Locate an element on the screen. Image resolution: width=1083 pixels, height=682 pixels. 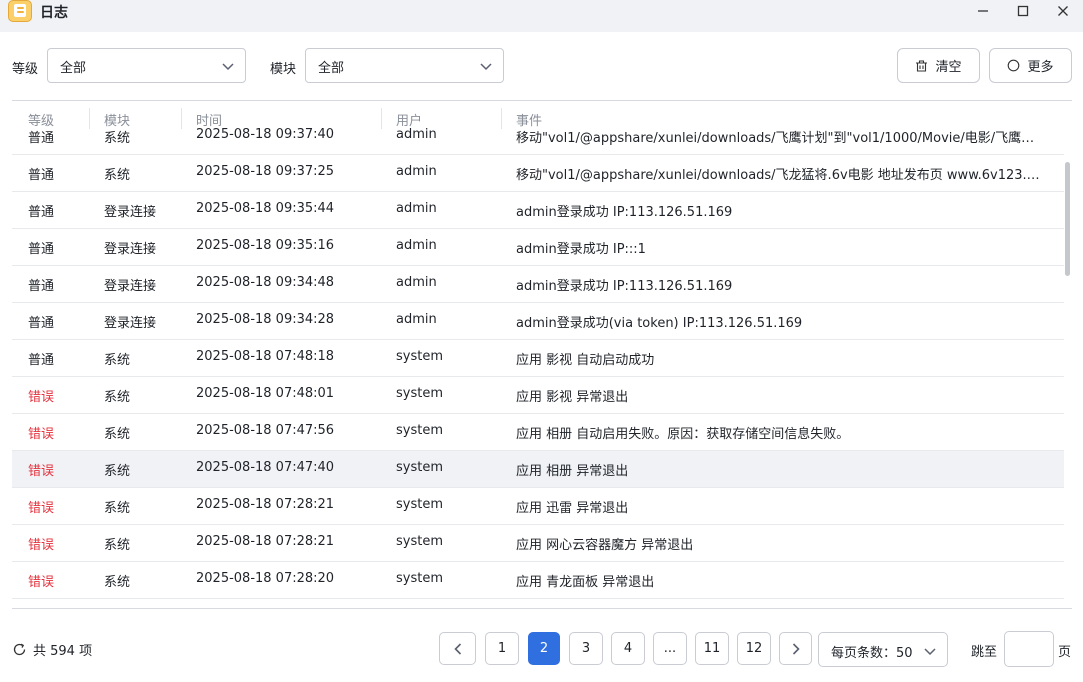
close-button is located at coordinates (1063, 11).